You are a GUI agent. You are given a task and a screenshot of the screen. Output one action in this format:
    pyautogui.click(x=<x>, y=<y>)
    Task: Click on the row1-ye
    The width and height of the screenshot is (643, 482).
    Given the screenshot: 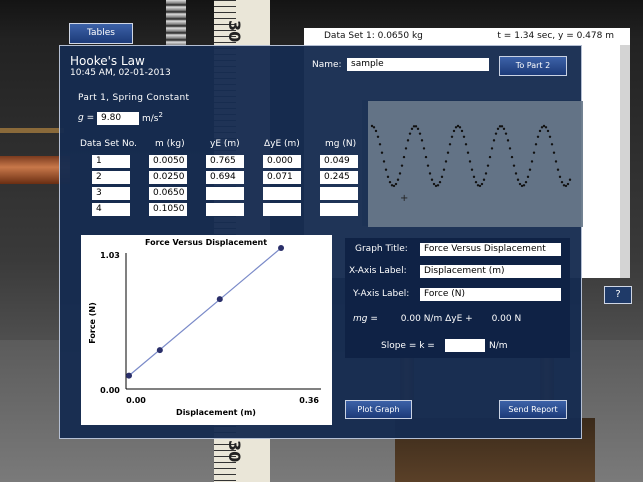 What is the action you would take?
    pyautogui.click(x=225, y=161)
    